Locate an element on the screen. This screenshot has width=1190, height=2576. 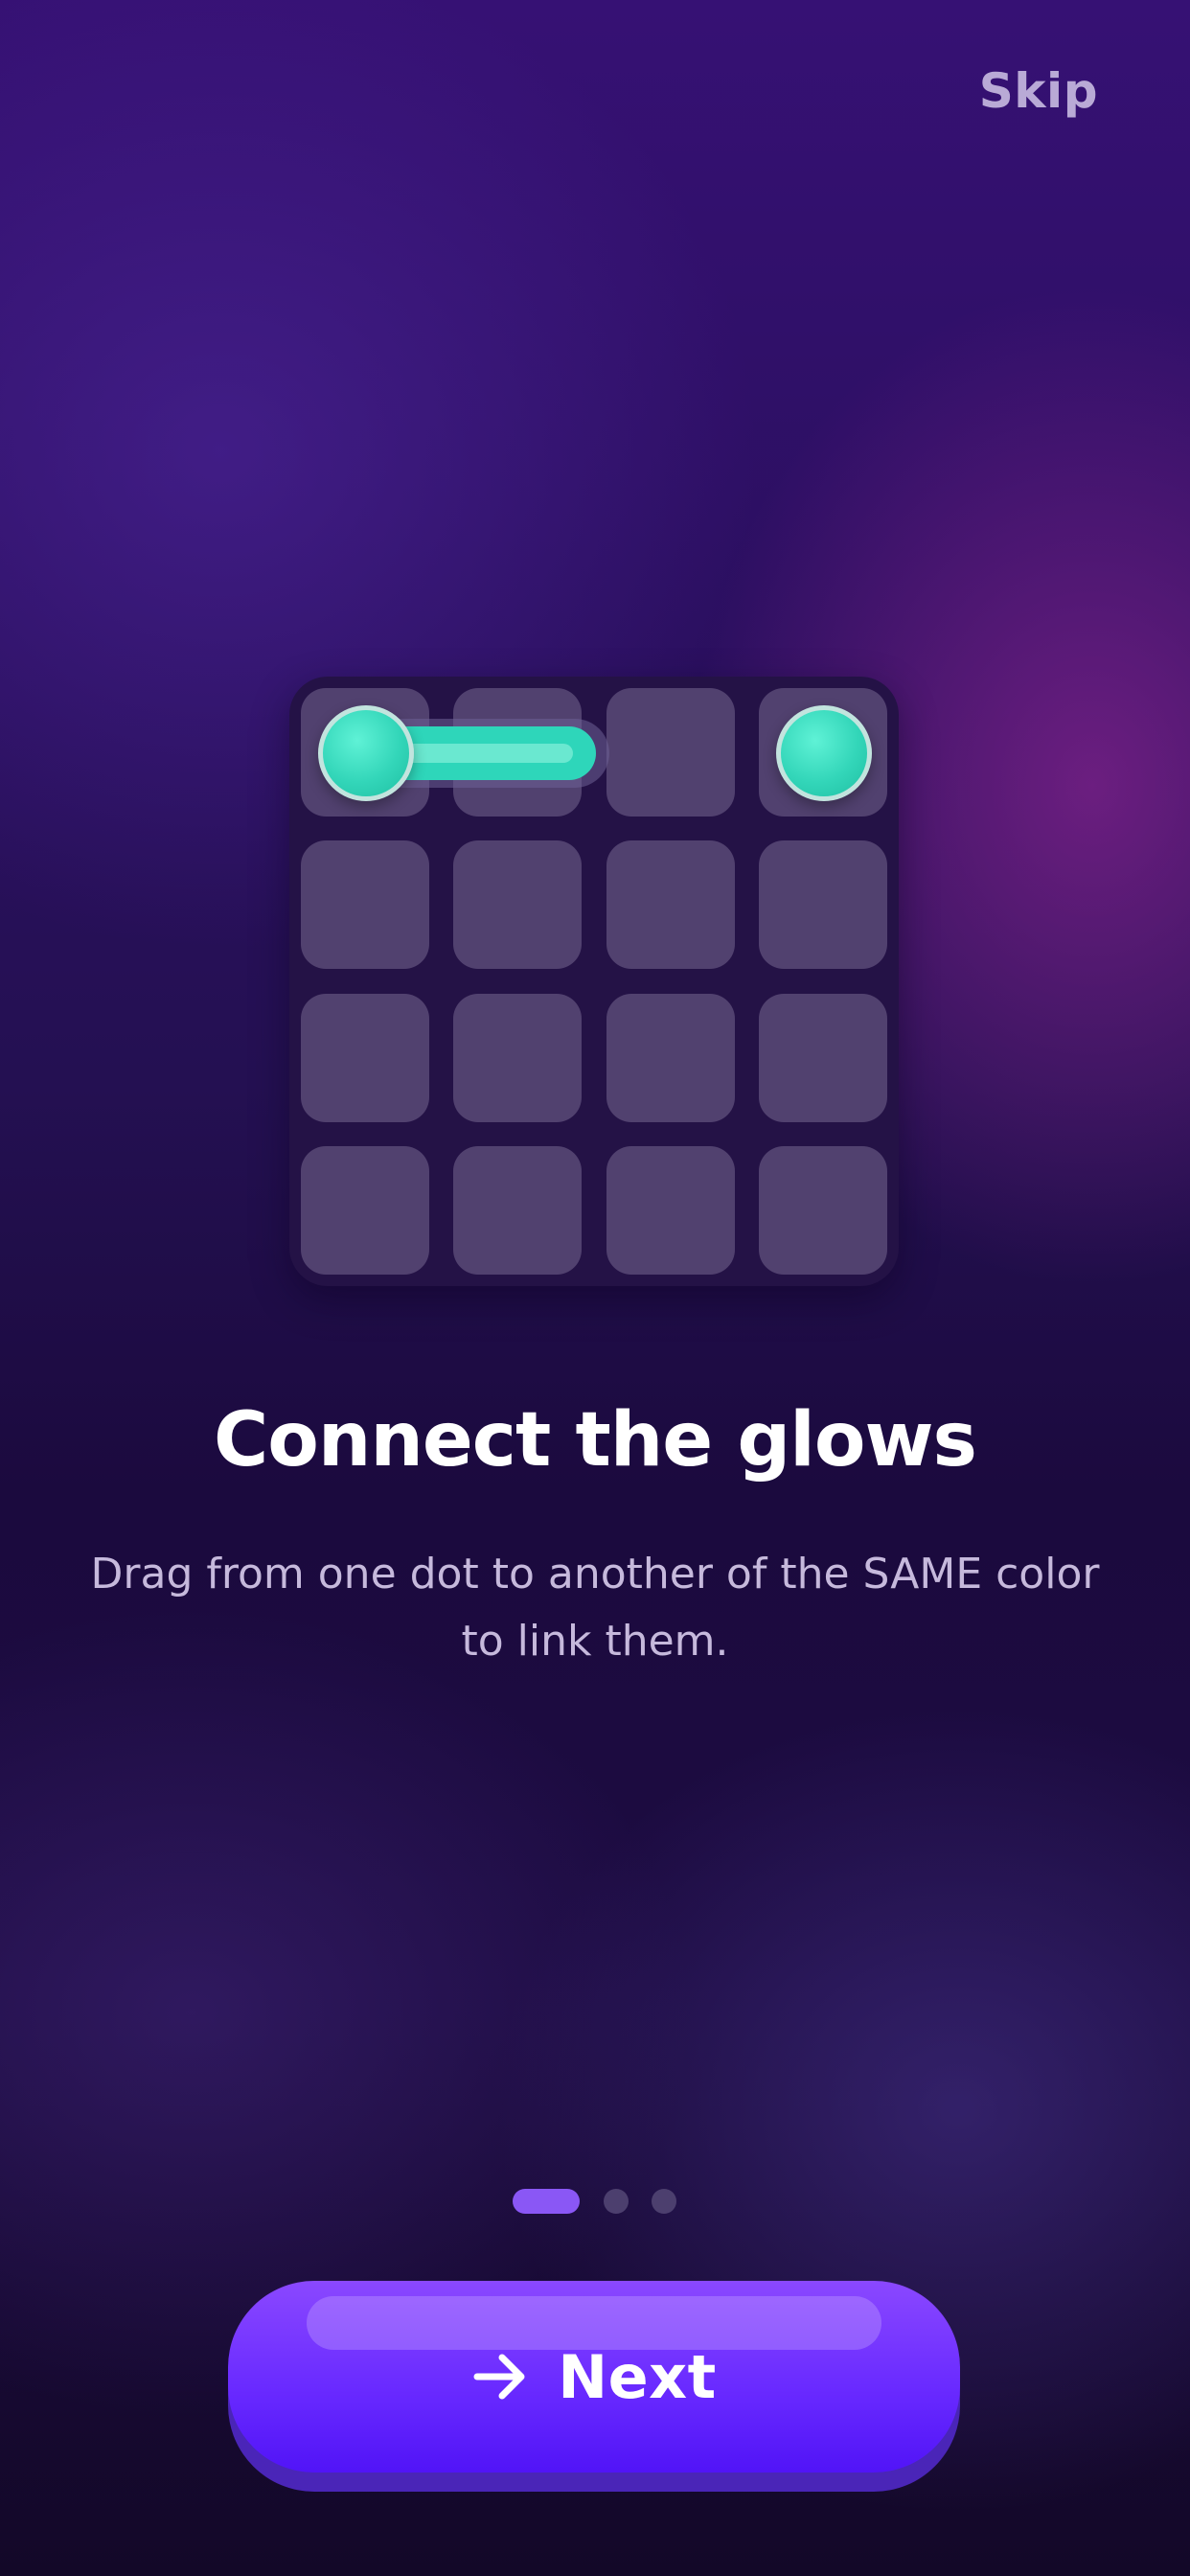
glow-dot-end is located at coordinates (824, 753).